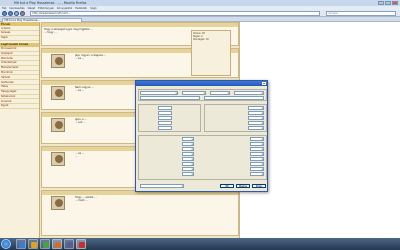  What do you see at coordinates (211, 53) in the screenshot?
I see `stats-box: Online: 18 Tagok: 2 Vendégek: 16` at bounding box center [211, 53].